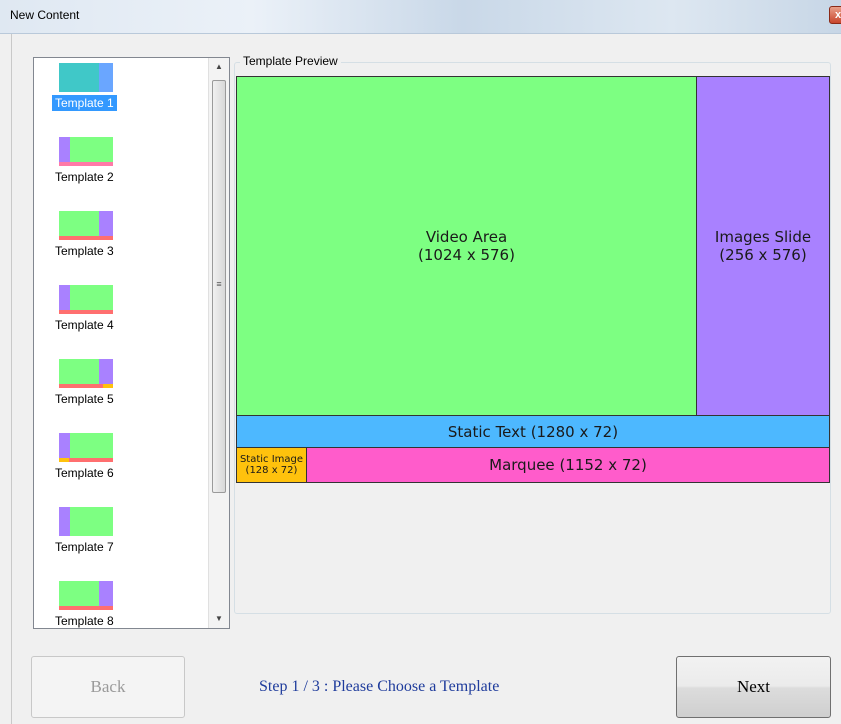  I want to click on template-8-thumbnail, so click(86, 595).